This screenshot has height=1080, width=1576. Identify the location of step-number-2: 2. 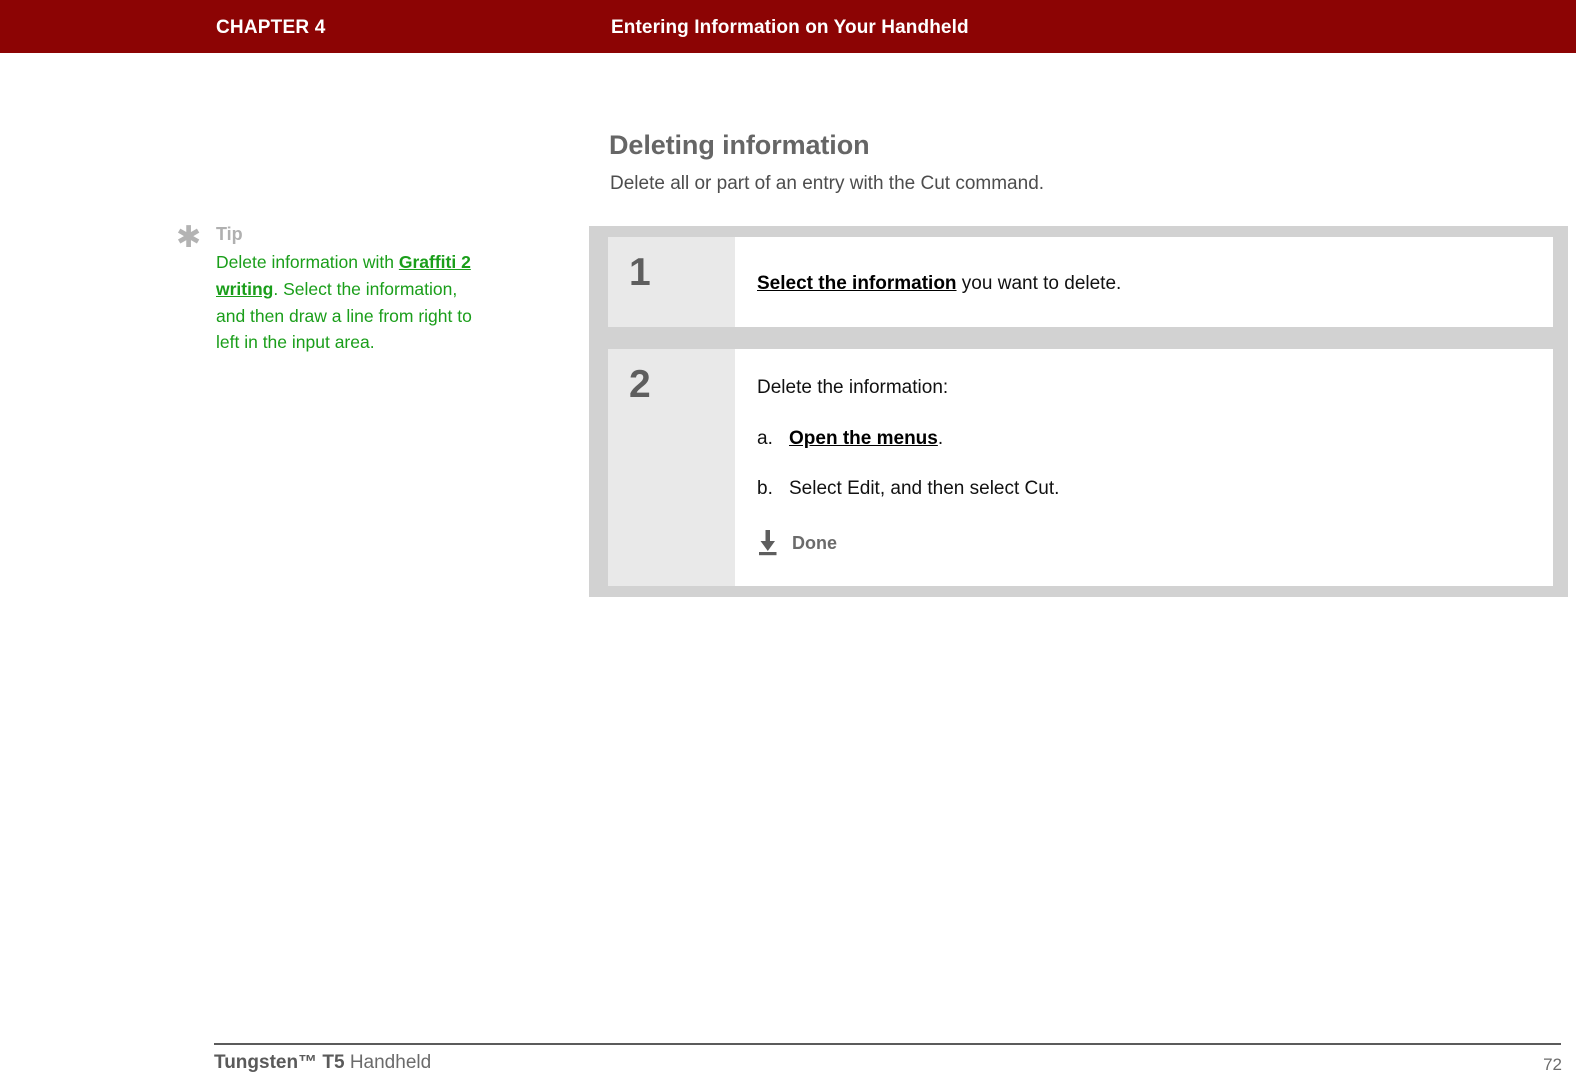
(640, 384).